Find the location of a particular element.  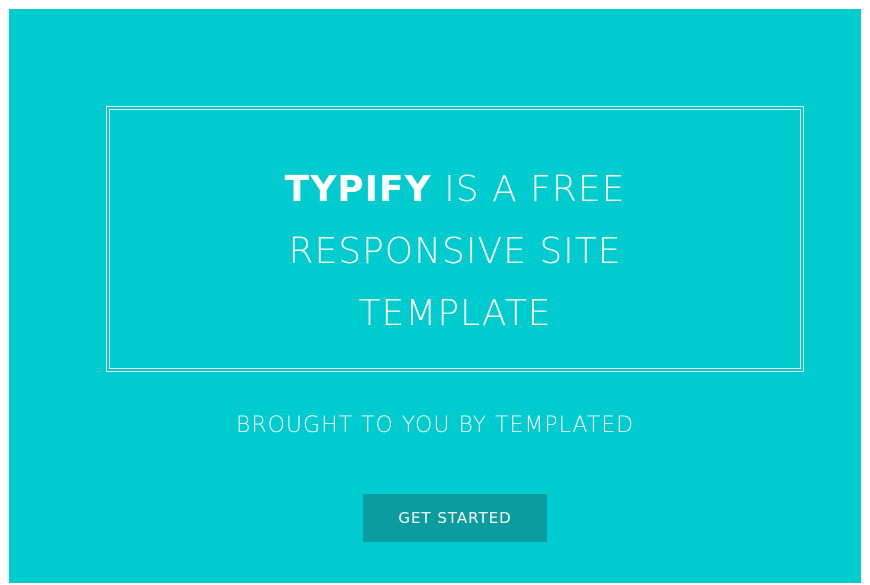

headline-line-2: RESPONSIVE SITE is located at coordinates (455, 251).